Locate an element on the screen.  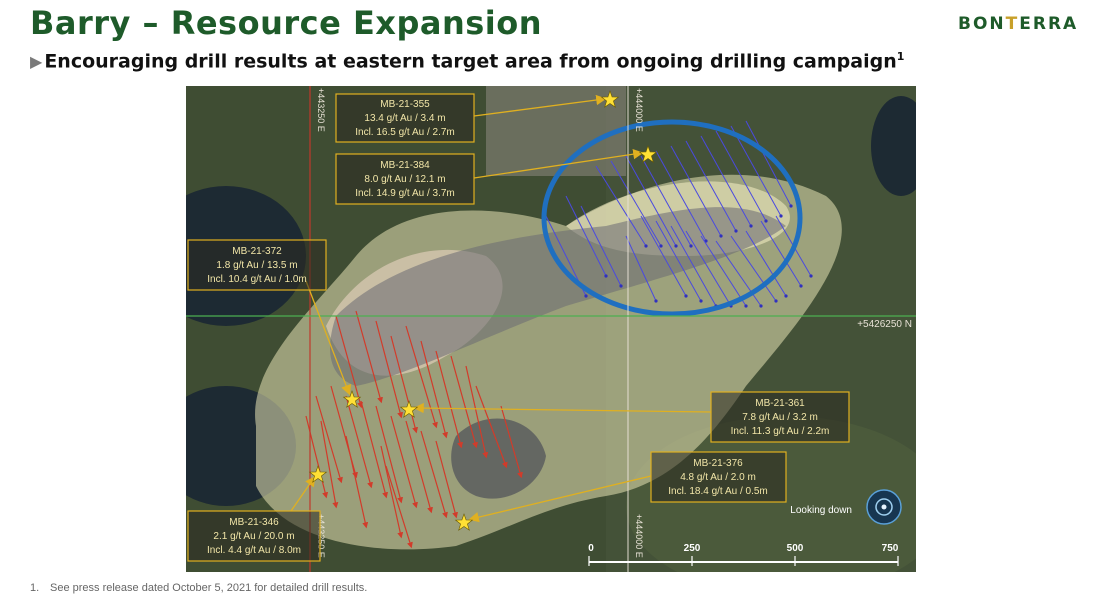
callout-line-1: 1.8 g/t Au / 13.5 m is located at coordinates (256, 265).